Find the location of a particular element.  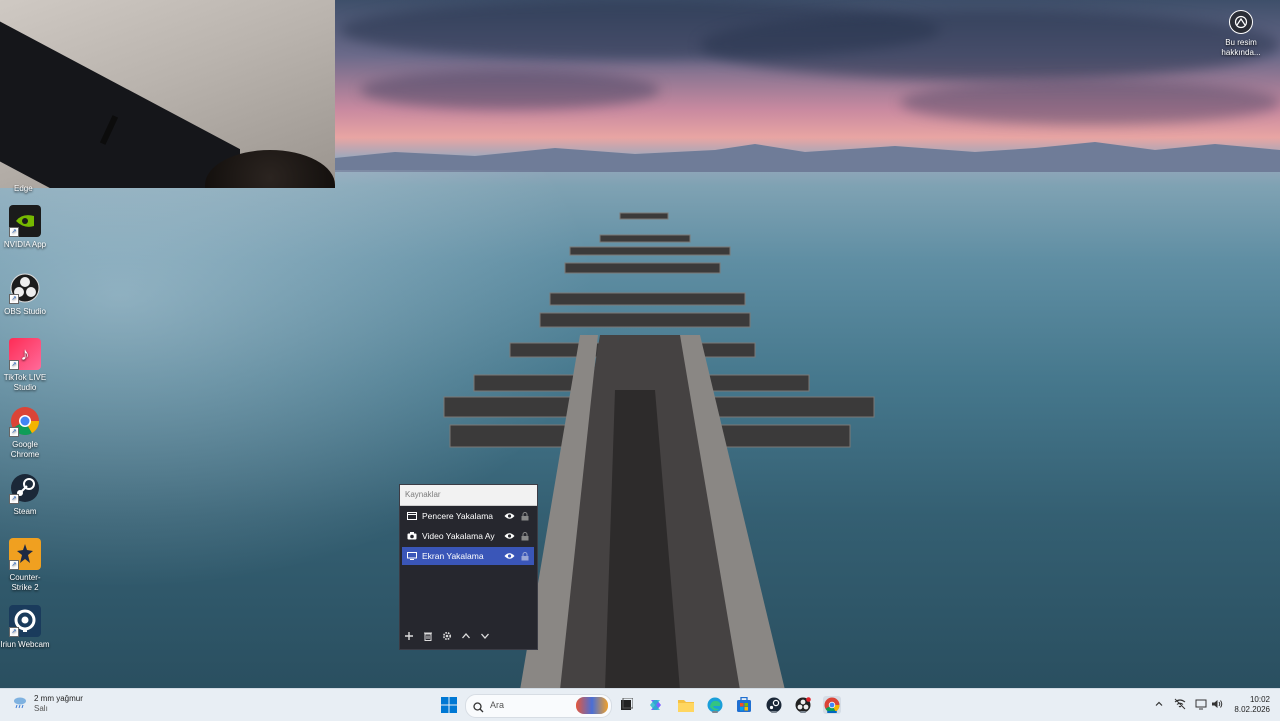

chevron-up-icon is located at coordinates (1159, 704).